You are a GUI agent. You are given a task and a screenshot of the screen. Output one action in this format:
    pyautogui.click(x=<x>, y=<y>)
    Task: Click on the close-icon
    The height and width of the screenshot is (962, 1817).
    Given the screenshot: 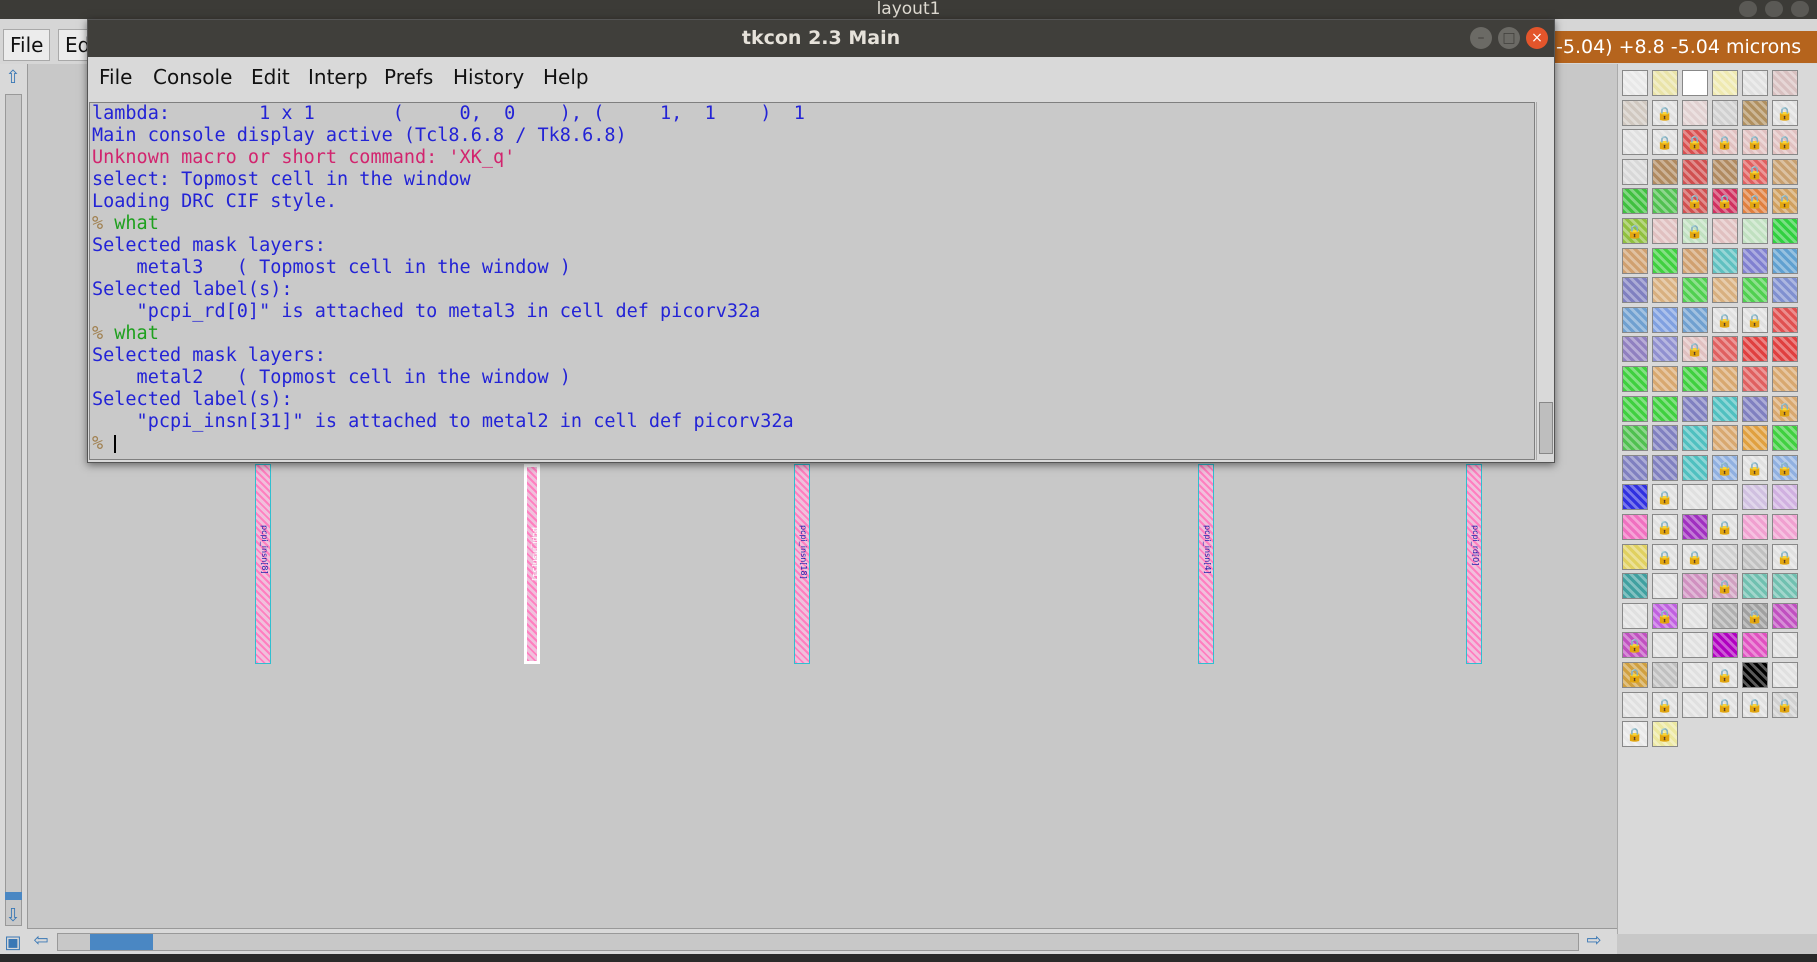 What is the action you would take?
    pyautogui.click(x=1800, y=9)
    